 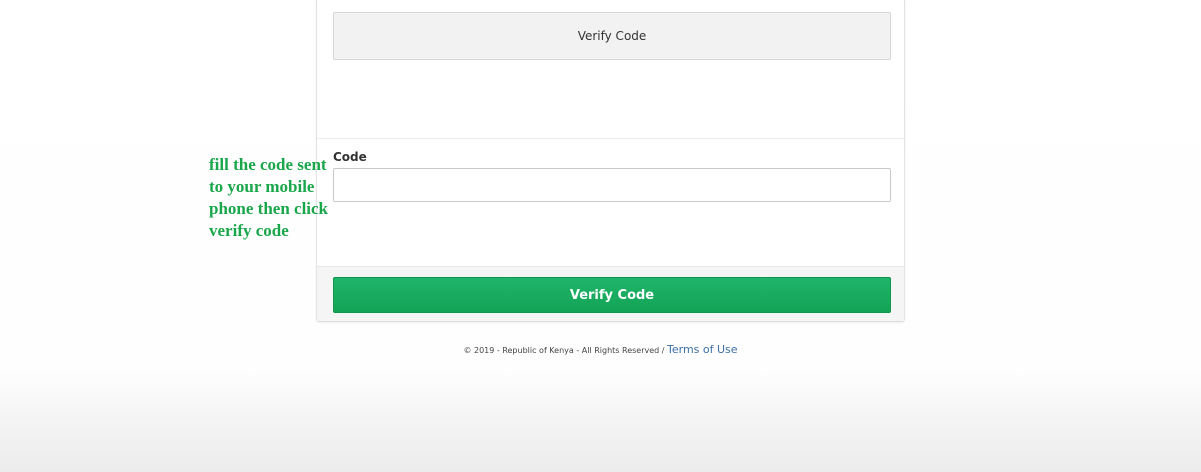 I want to click on annotation-line: to your mobile, so click(x=262, y=186).